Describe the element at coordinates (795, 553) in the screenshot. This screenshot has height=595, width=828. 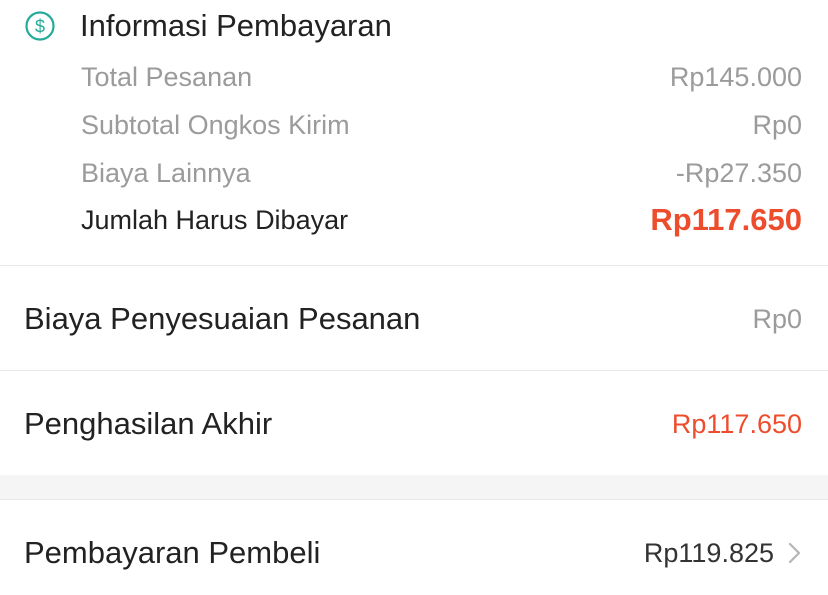
I see `chevron-right-icon` at that location.